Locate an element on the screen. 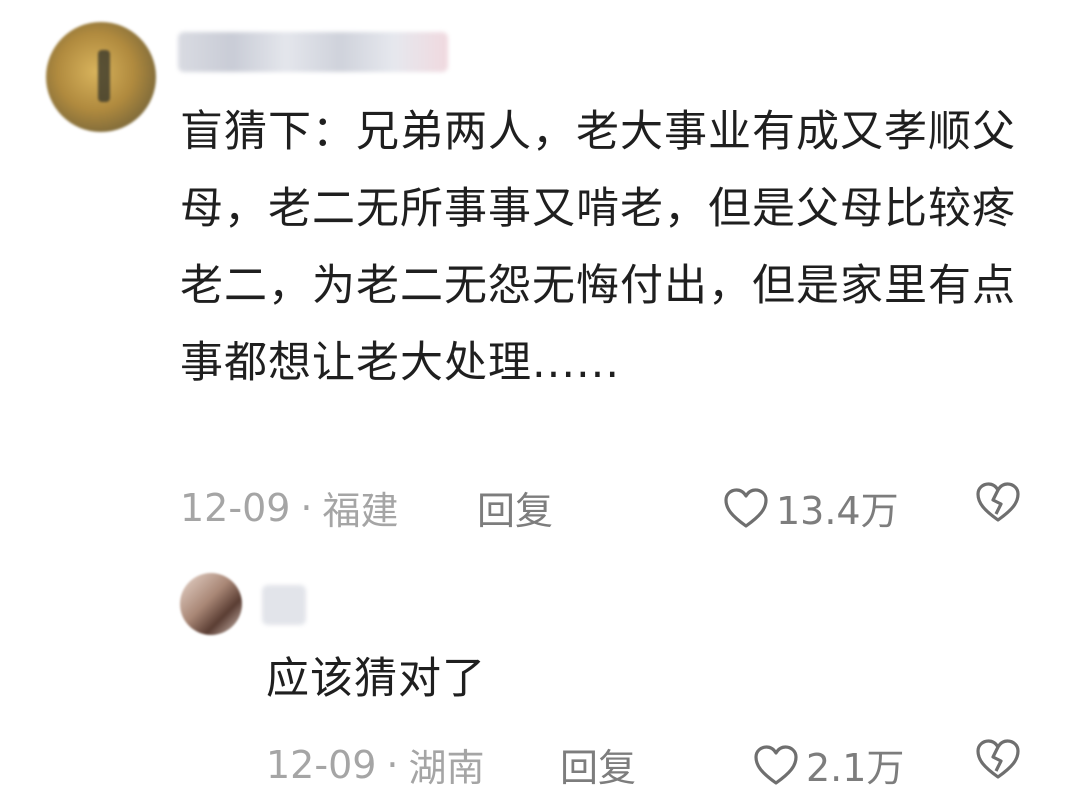  like-count: 13.4万 is located at coordinates (837, 511).